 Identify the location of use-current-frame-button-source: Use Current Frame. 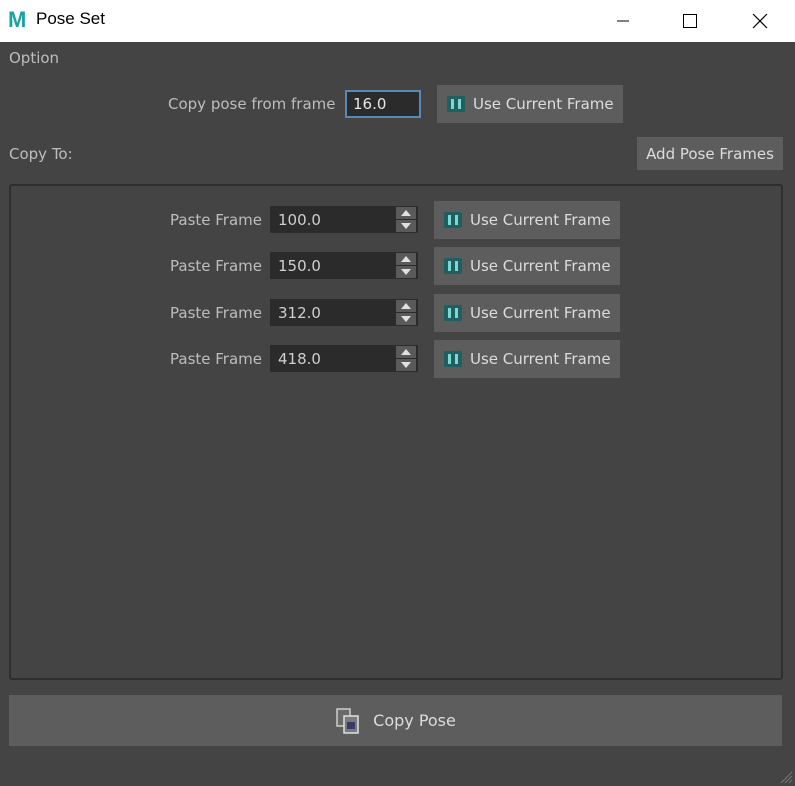
(530, 104).